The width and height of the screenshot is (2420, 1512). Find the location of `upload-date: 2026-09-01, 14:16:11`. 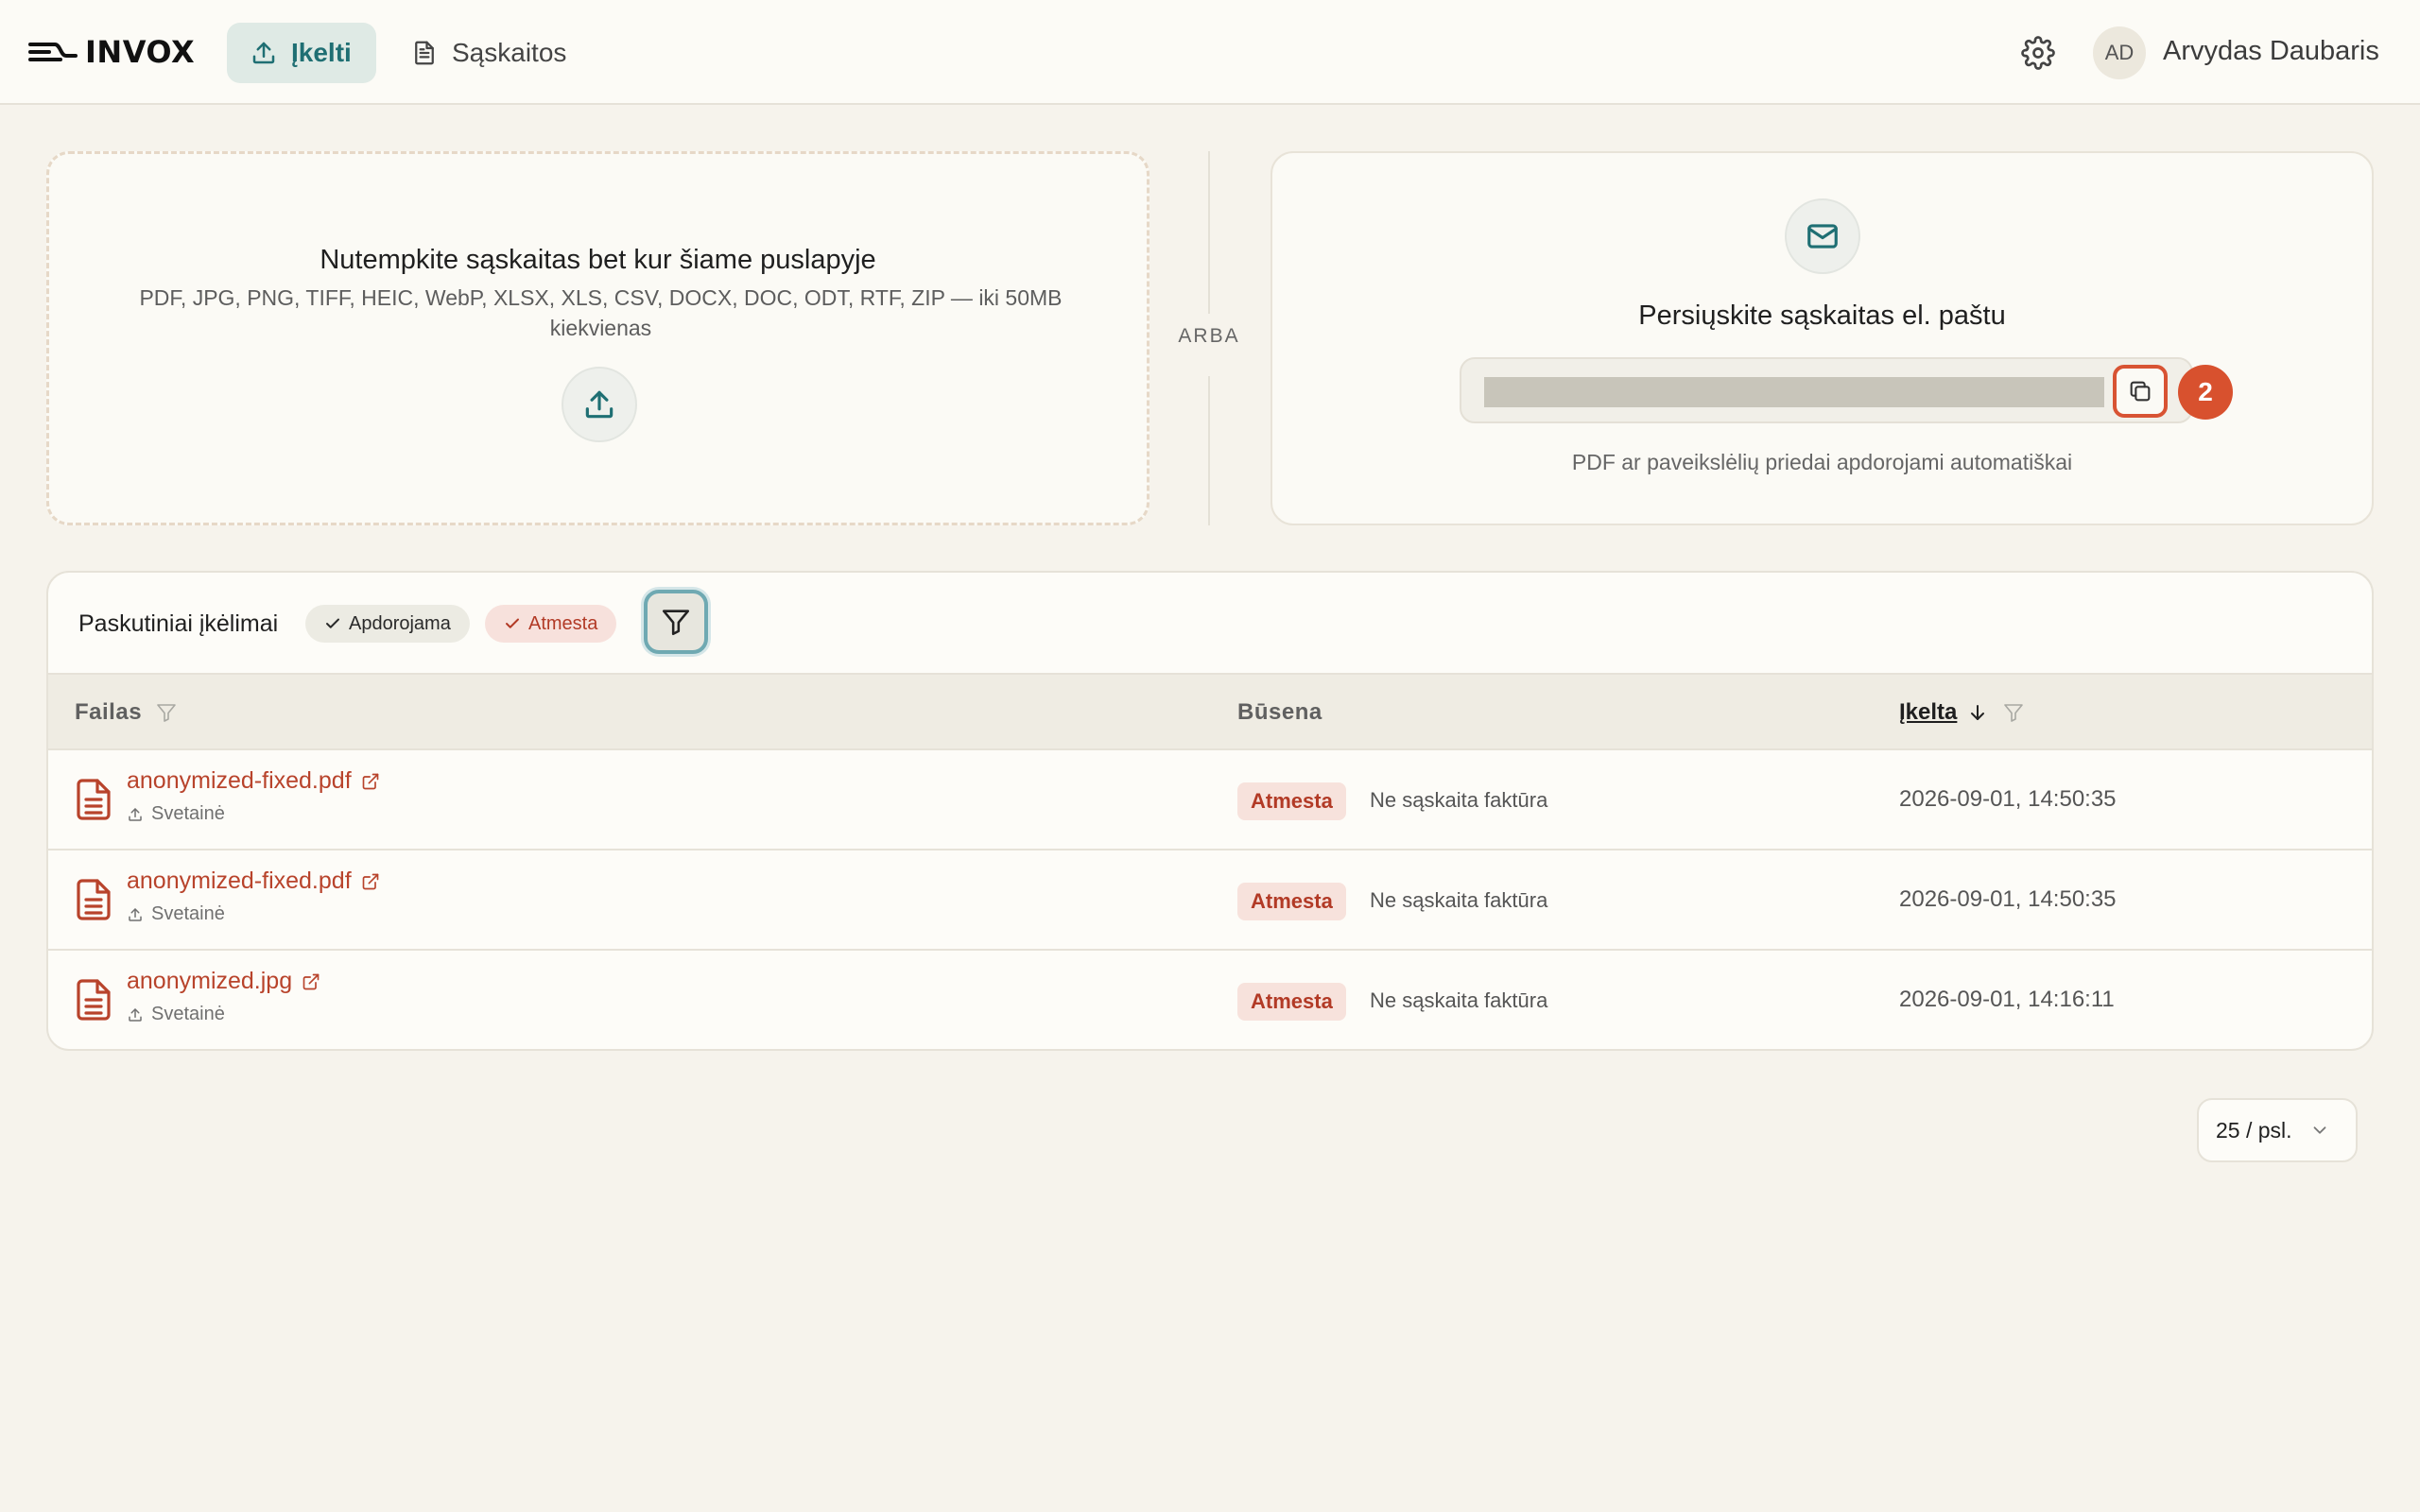

upload-date: 2026-09-01, 14:16:11 is located at coordinates (2007, 999).